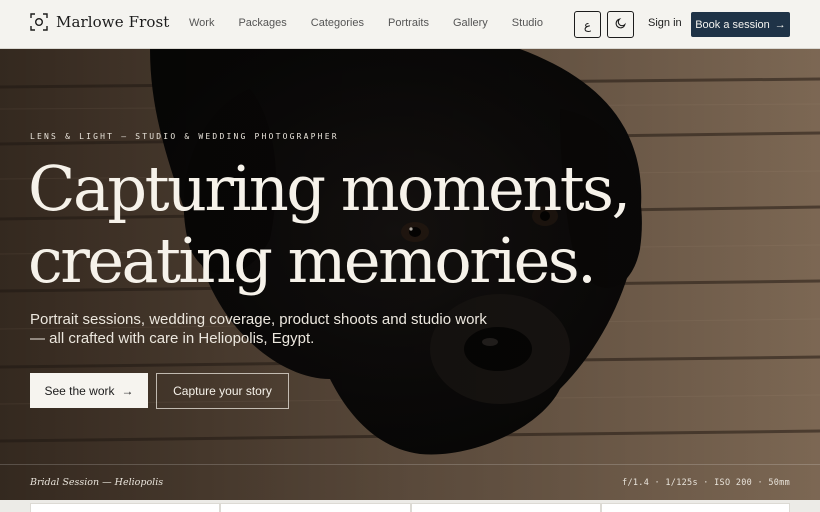 This screenshot has height=512, width=820. I want to click on see-work-label: See the work, so click(79, 390).